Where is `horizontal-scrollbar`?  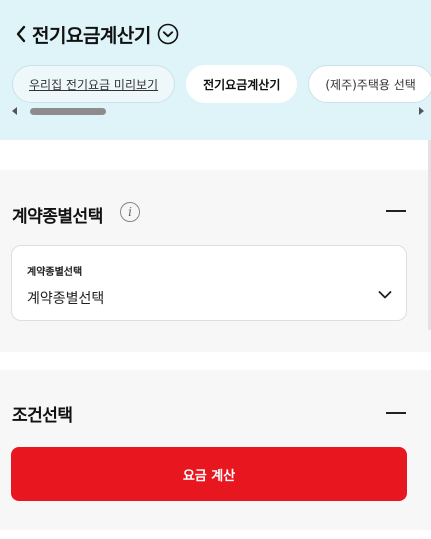
horizontal-scrollbar is located at coordinates (218, 111).